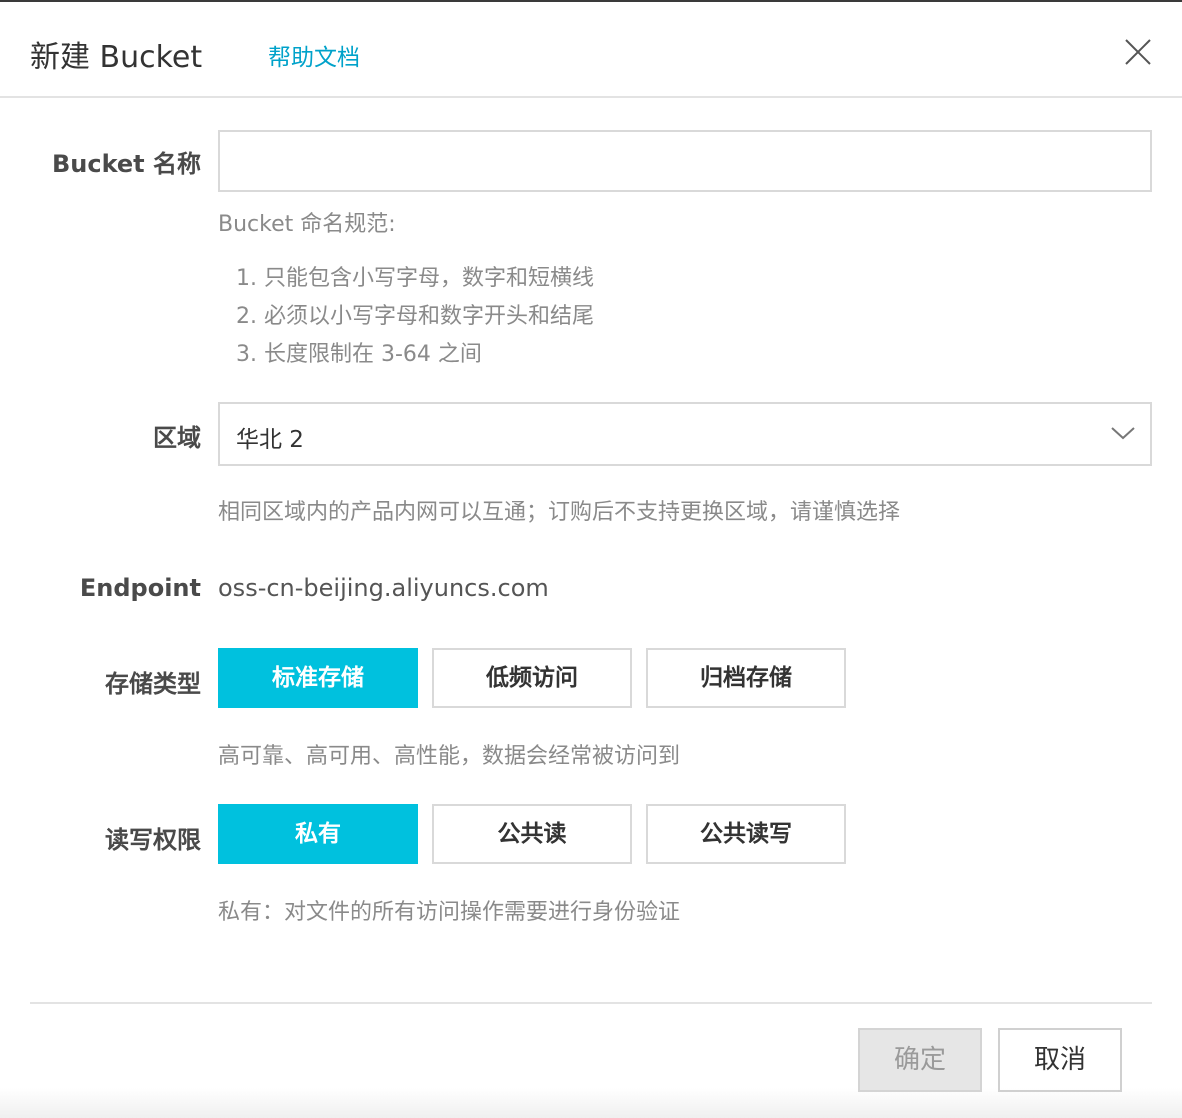 The width and height of the screenshot is (1182, 1118). What do you see at coordinates (559, 512) in the screenshot?
I see `region-hint: 相同区域内的产品内网可以互通；订购后不支持更换区域，请谨慎选择` at bounding box center [559, 512].